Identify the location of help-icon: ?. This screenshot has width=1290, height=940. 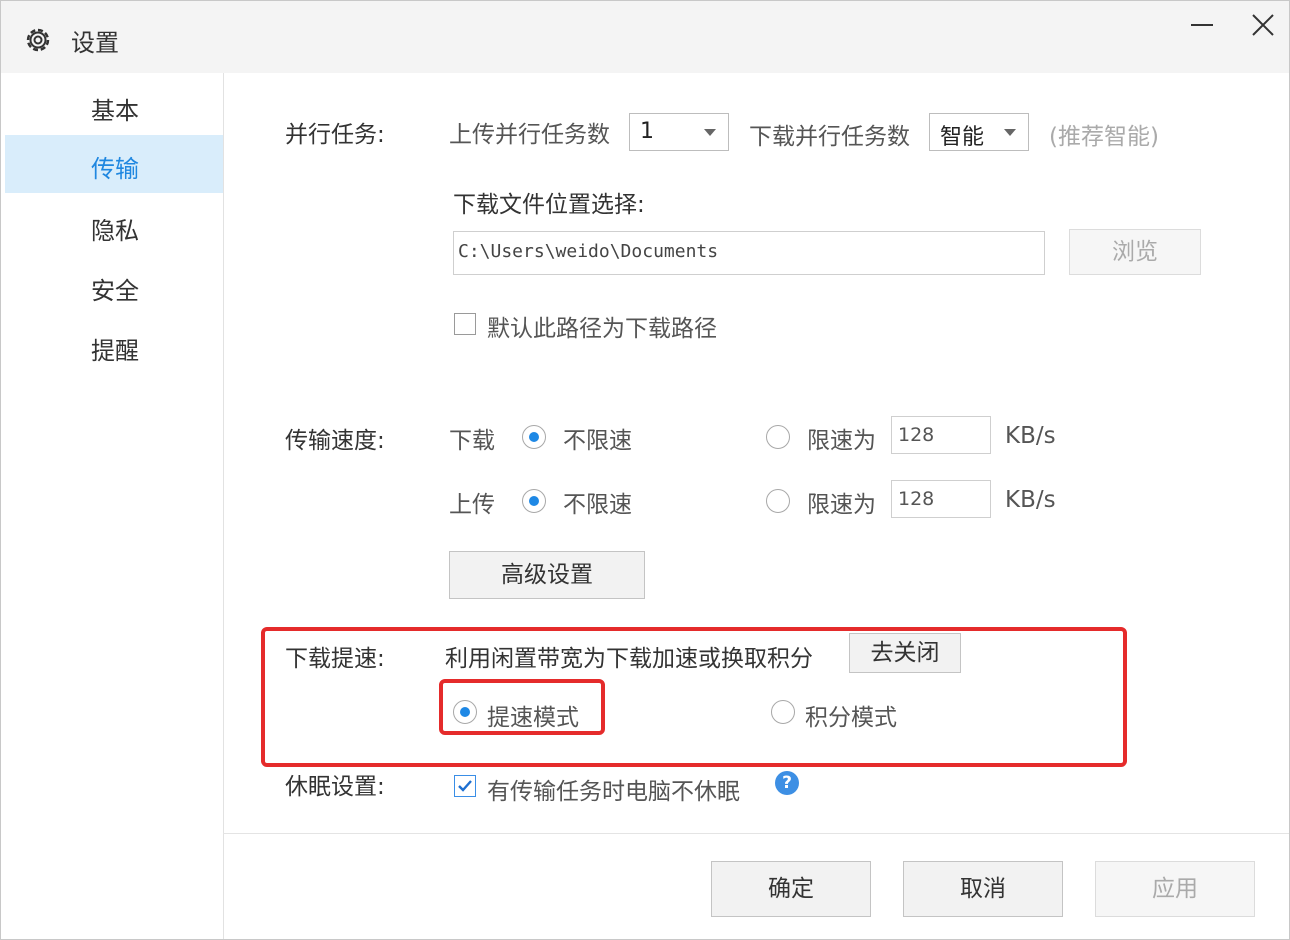
(787, 783).